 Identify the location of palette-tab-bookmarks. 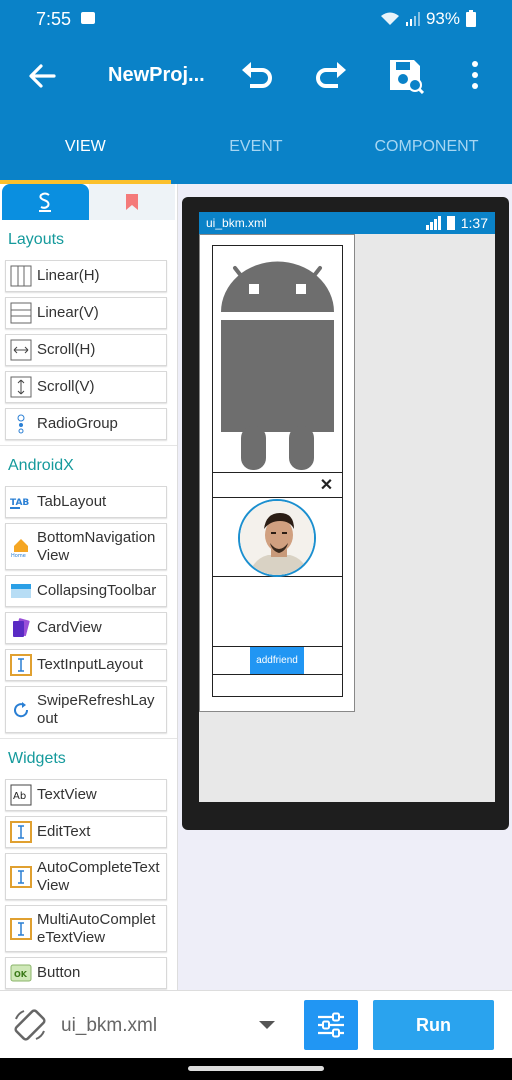
(131, 202).